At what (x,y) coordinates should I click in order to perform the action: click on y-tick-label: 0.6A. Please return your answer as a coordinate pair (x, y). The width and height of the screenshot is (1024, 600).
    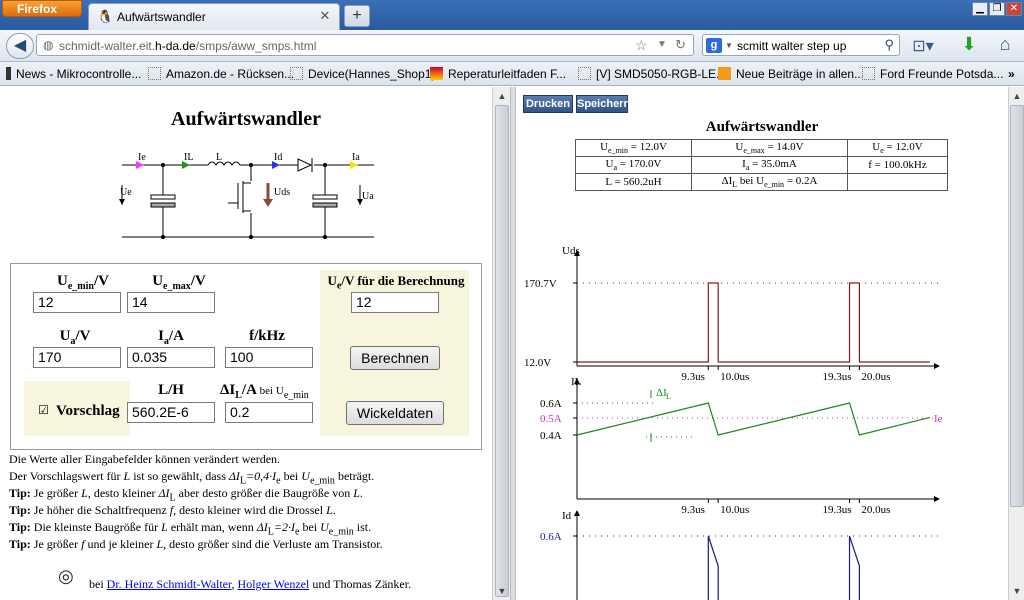
    Looking at the image, I should click on (551, 404).